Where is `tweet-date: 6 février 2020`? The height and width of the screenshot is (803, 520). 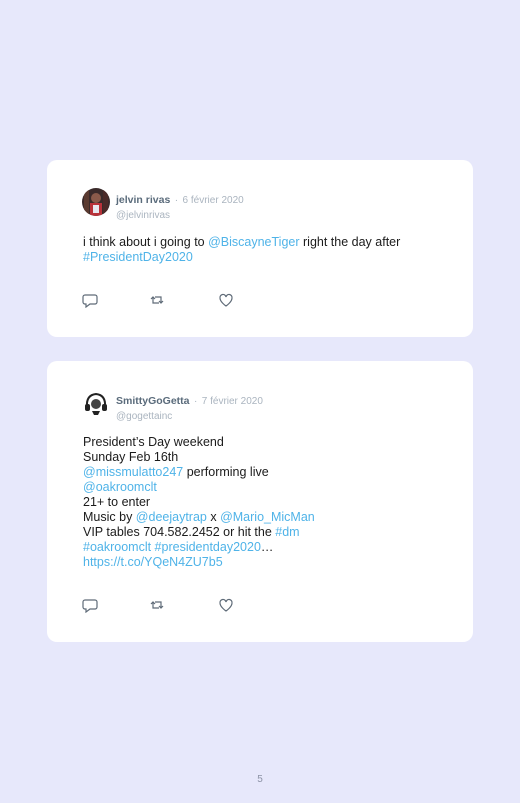 tweet-date: 6 février 2020 is located at coordinates (213, 200).